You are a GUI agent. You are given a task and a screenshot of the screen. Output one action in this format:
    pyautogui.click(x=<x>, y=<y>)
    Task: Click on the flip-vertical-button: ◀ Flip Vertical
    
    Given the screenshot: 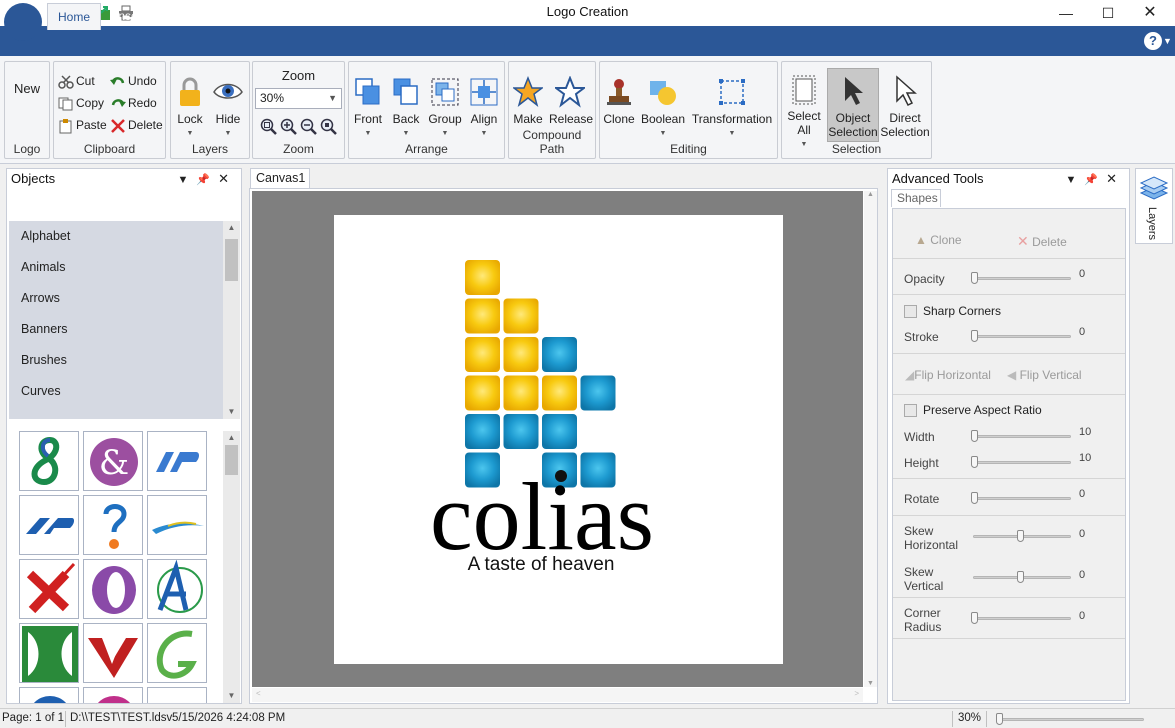 What is the action you would take?
    pyautogui.click(x=1044, y=375)
    